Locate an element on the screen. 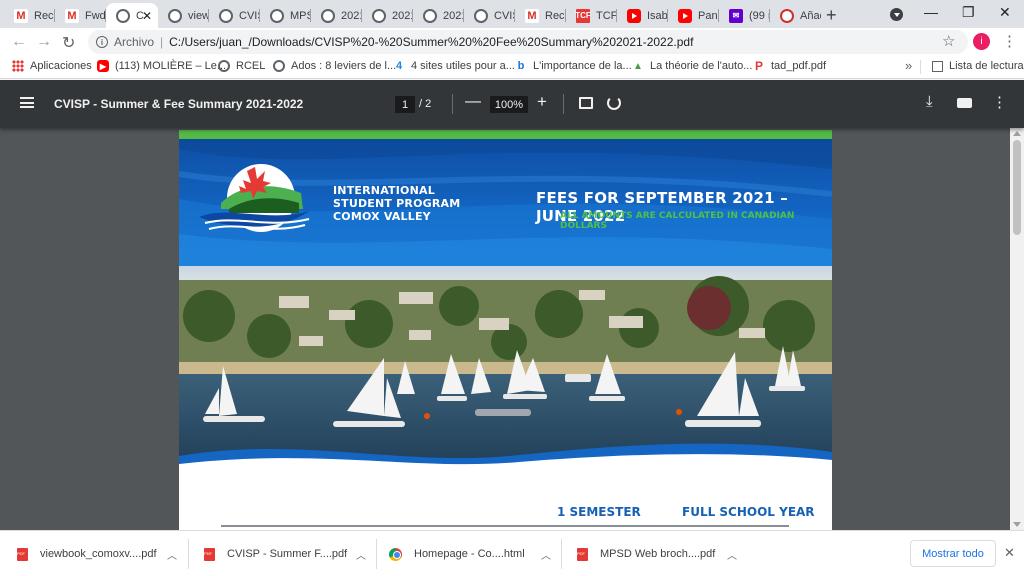 This screenshot has width=1024, height=576. close-window-button: ✕ is located at coordinates (1005, 12).